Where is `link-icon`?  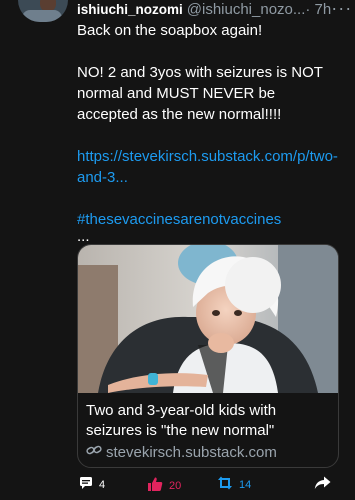 link-icon is located at coordinates (96, 453).